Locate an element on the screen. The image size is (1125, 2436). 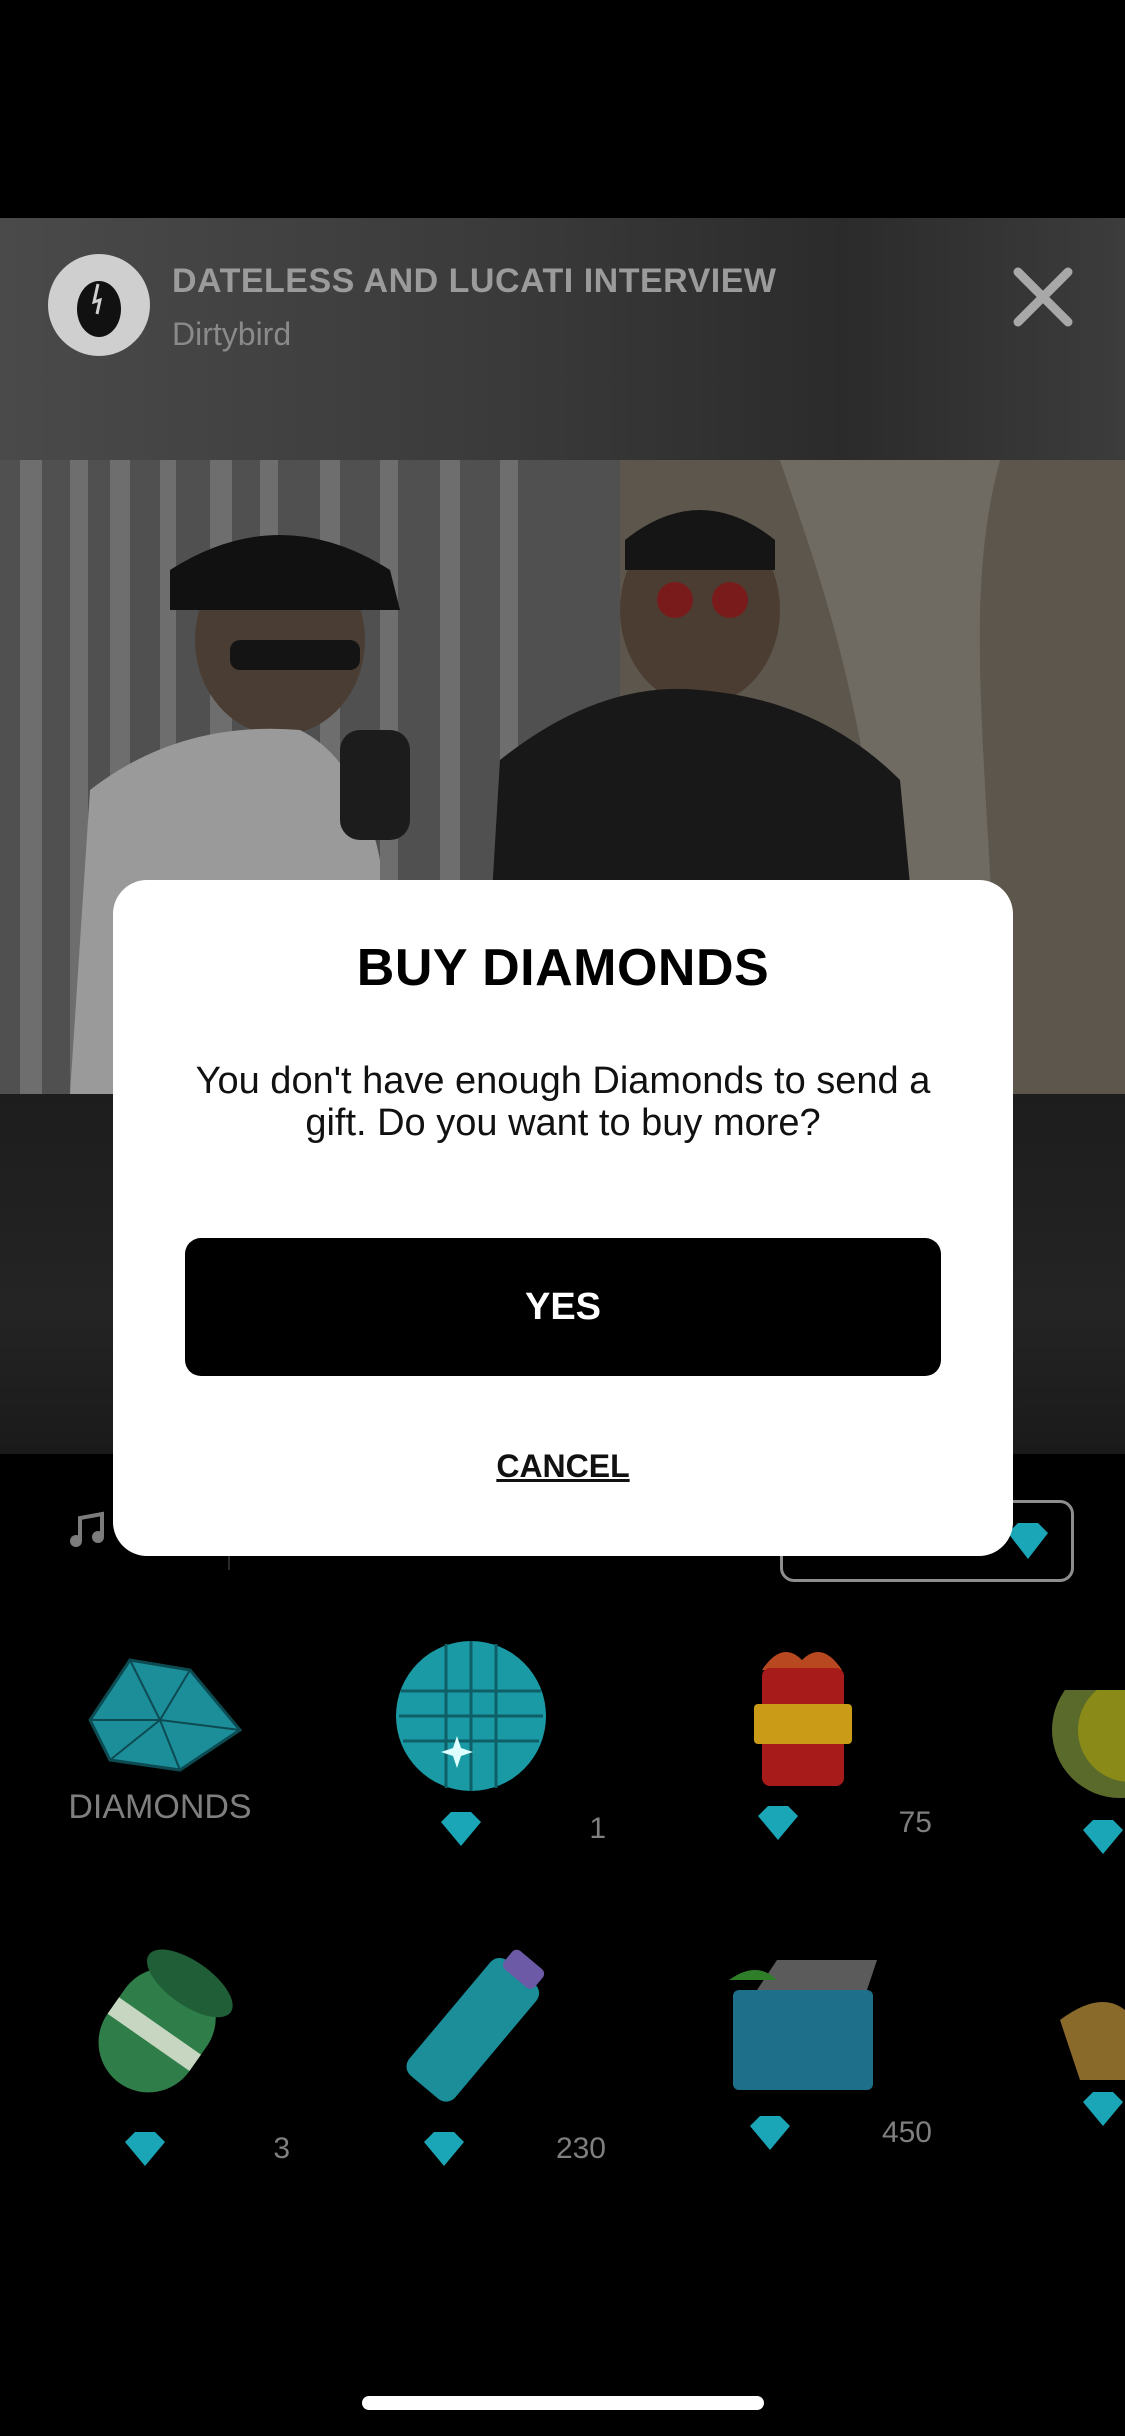
cancel-button: CANCEL is located at coordinates (563, 1466).